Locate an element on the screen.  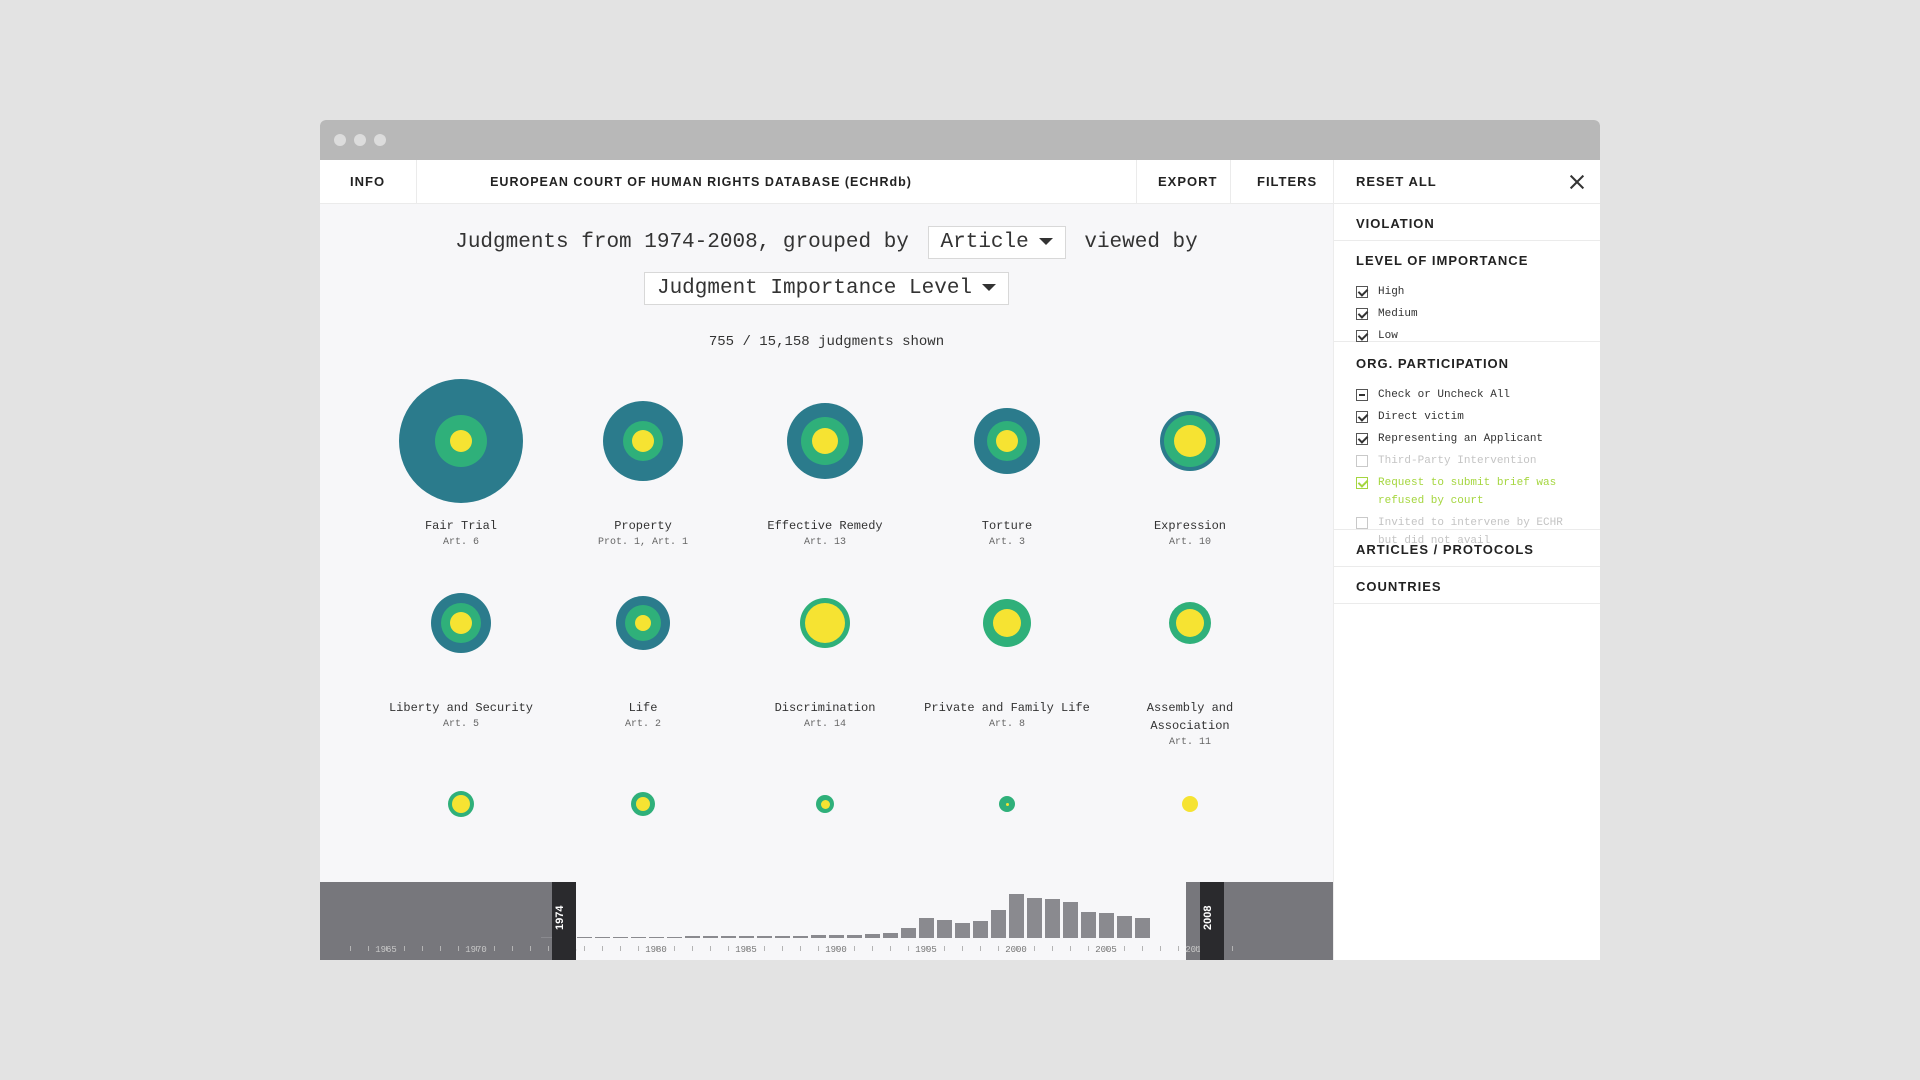
timeline-end-handle: 2008 is located at coordinates (1212, 921).